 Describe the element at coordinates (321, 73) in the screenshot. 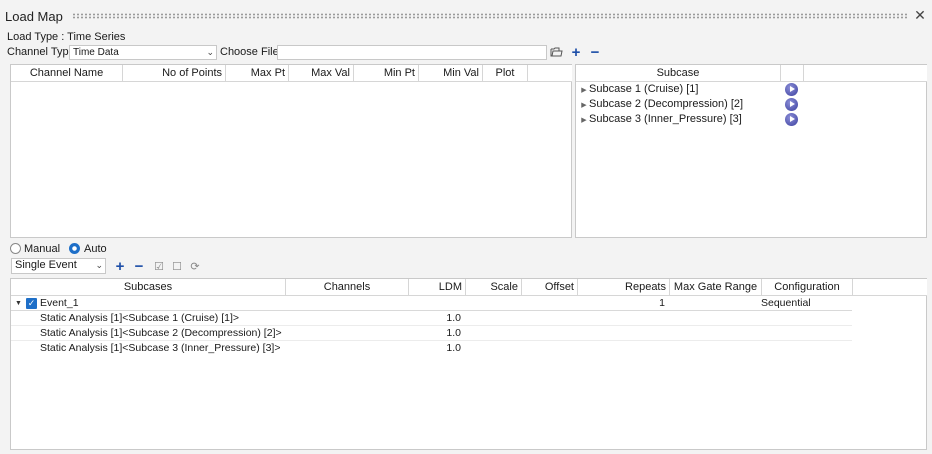

I see `col-max-val: Max Val` at that location.